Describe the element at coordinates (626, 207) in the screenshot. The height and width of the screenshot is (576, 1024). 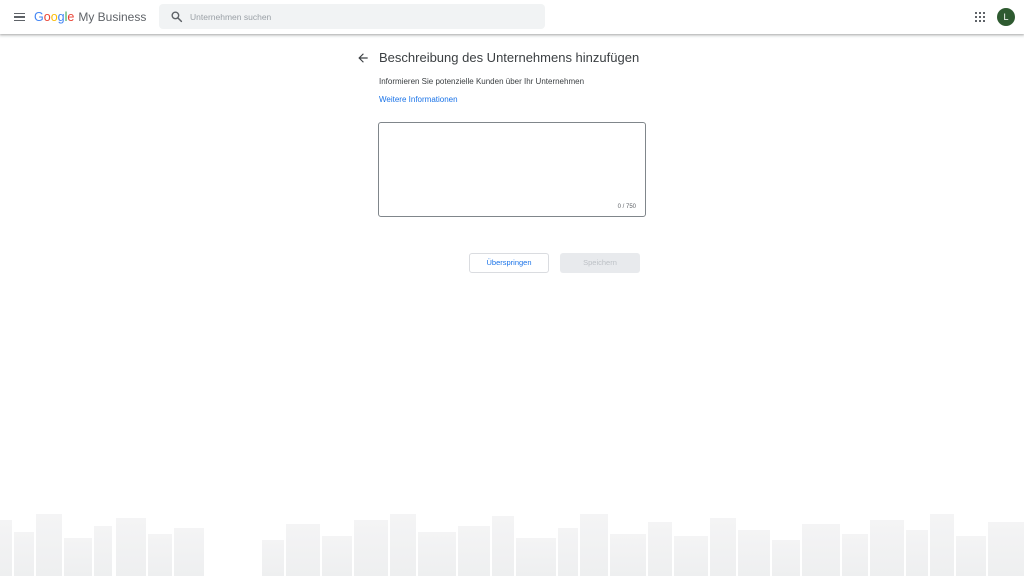
I see `character-counter: 0 / 750` at that location.